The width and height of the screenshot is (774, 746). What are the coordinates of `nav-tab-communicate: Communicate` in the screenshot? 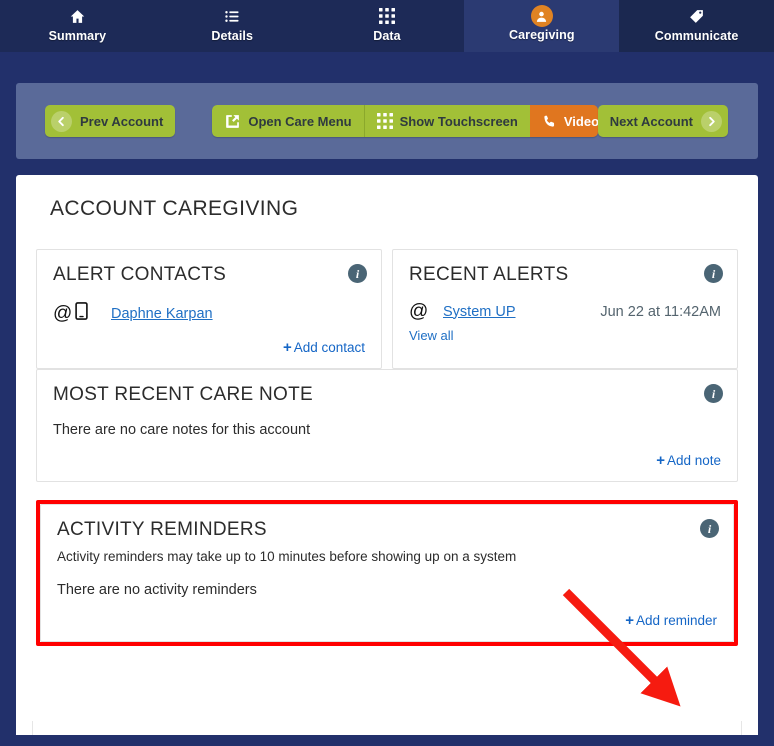 It's located at (696, 26).